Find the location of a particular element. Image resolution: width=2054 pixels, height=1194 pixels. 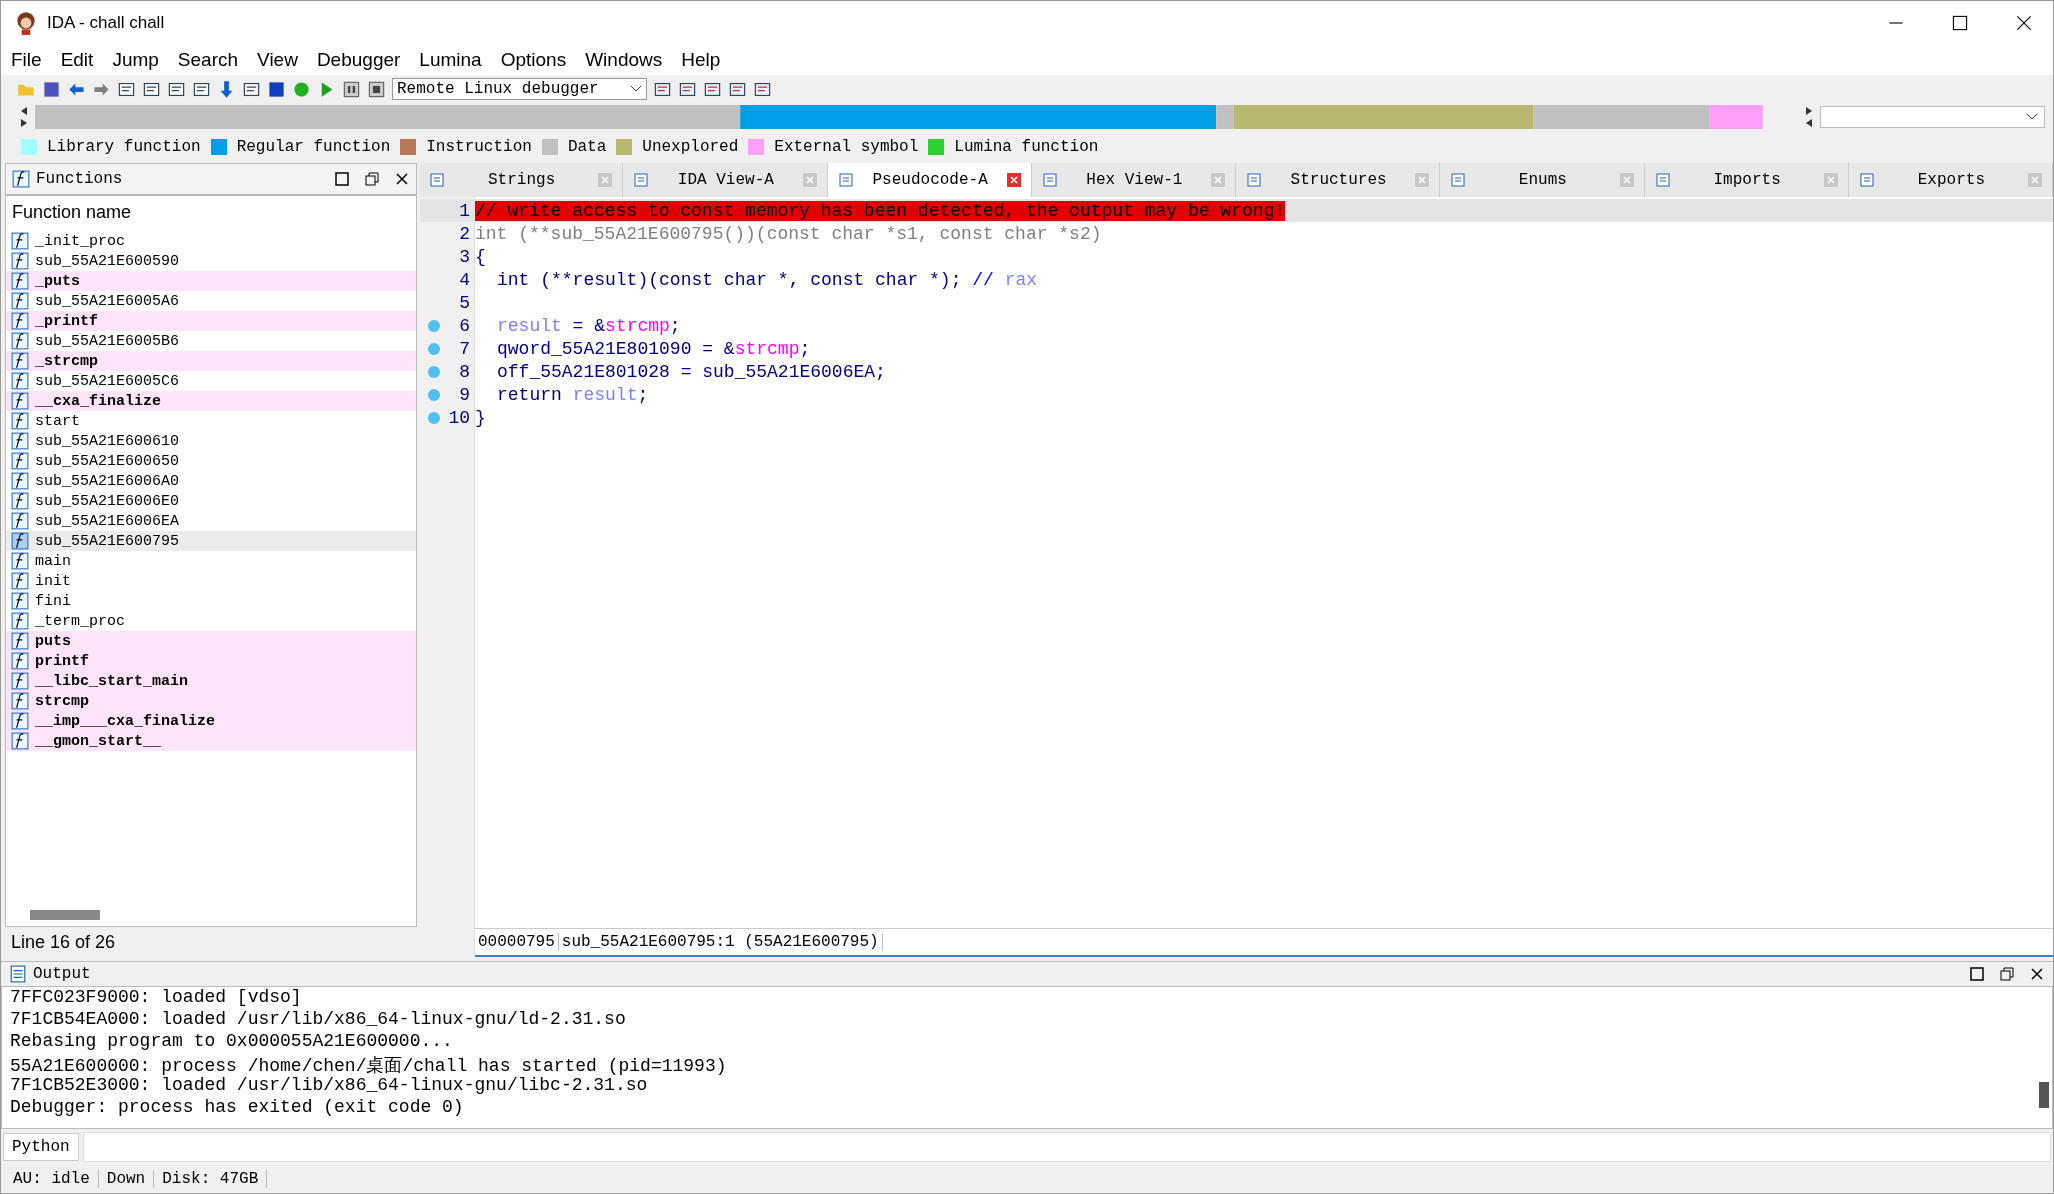

line-number: 10 is located at coordinates (458, 417).